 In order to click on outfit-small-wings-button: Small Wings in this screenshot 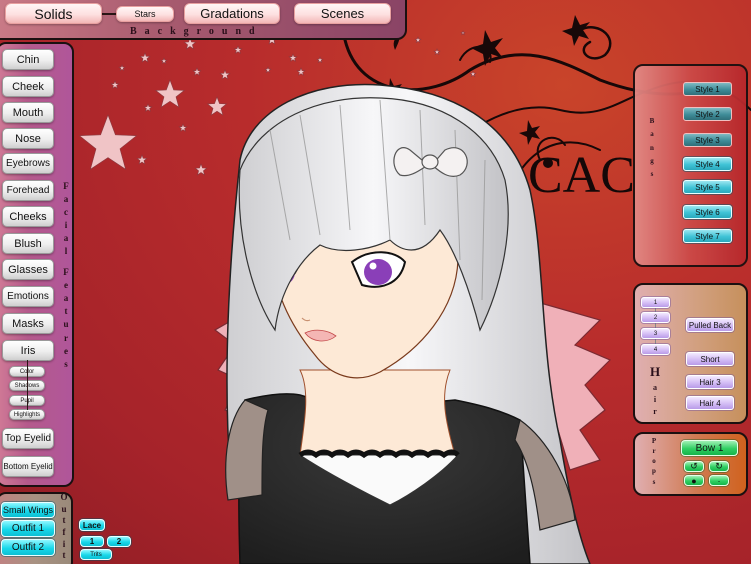, I will do `click(28, 510)`.